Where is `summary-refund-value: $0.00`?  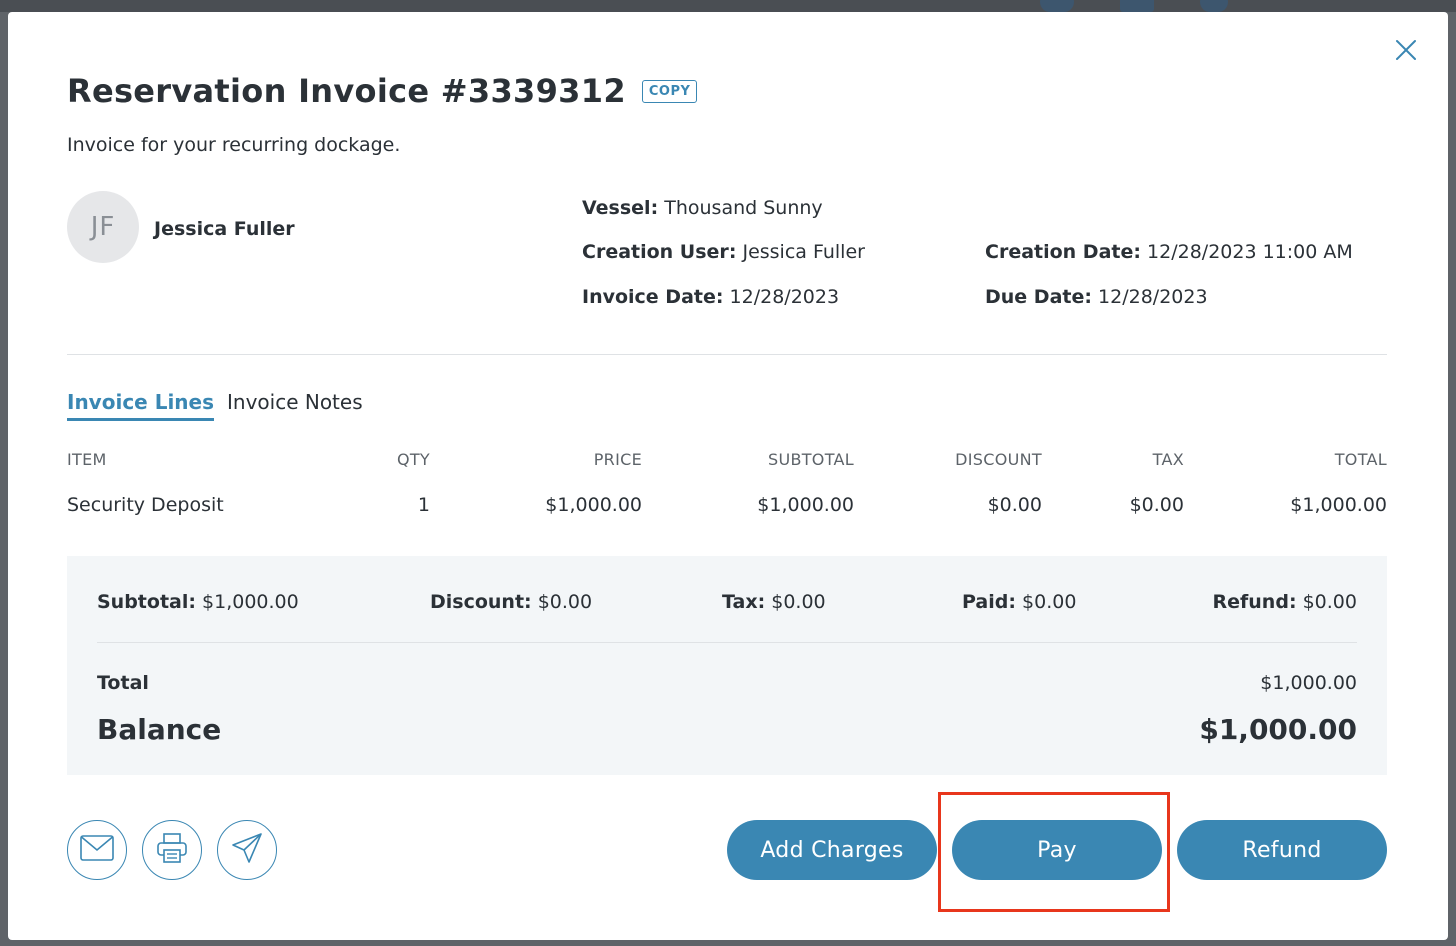
summary-refund-value: $0.00 is located at coordinates (1329, 602).